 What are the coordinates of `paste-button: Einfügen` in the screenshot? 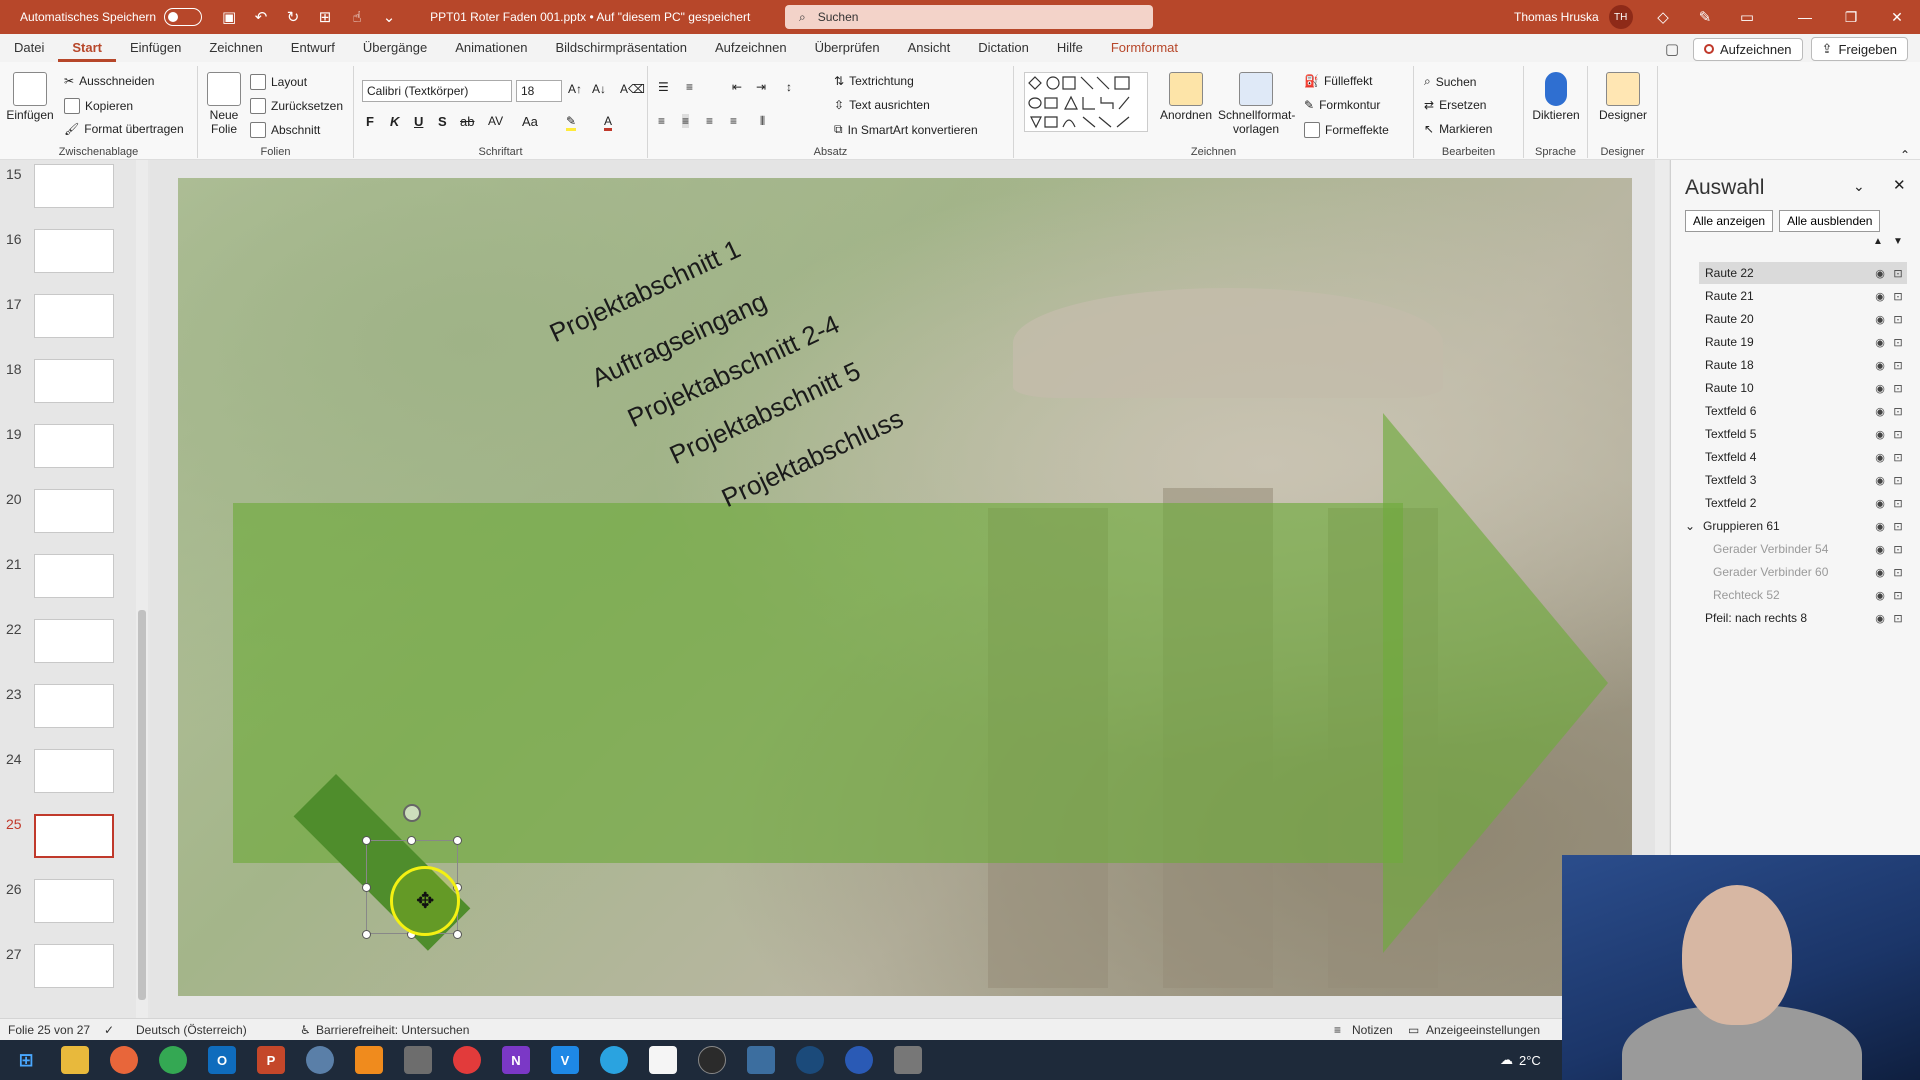 It's located at (30, 97).